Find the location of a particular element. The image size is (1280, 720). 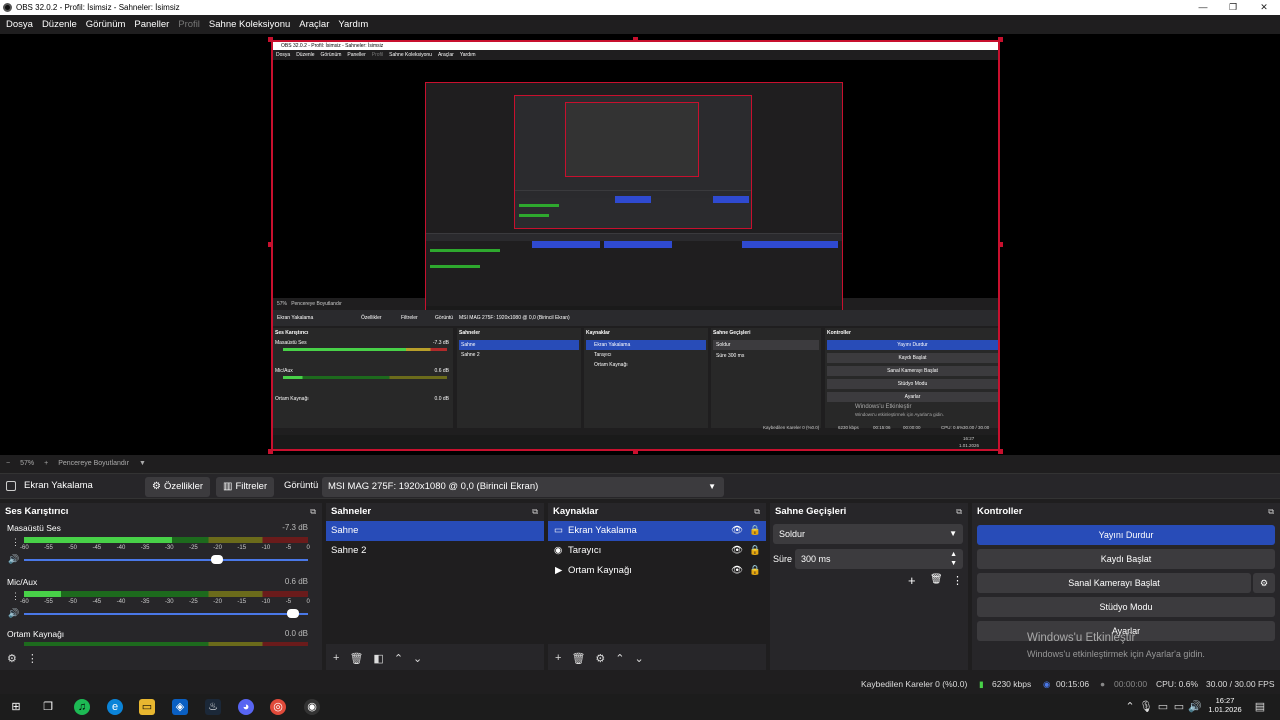

gear-icon: ⚙ is located at coordinates (600, 658).